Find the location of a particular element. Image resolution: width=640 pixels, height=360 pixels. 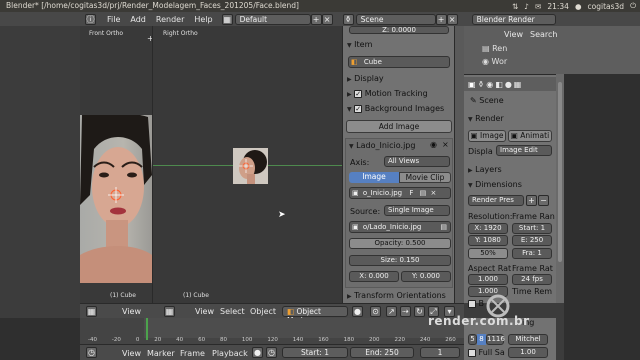

properties-scrollbar is located at coordinates (560, 188).